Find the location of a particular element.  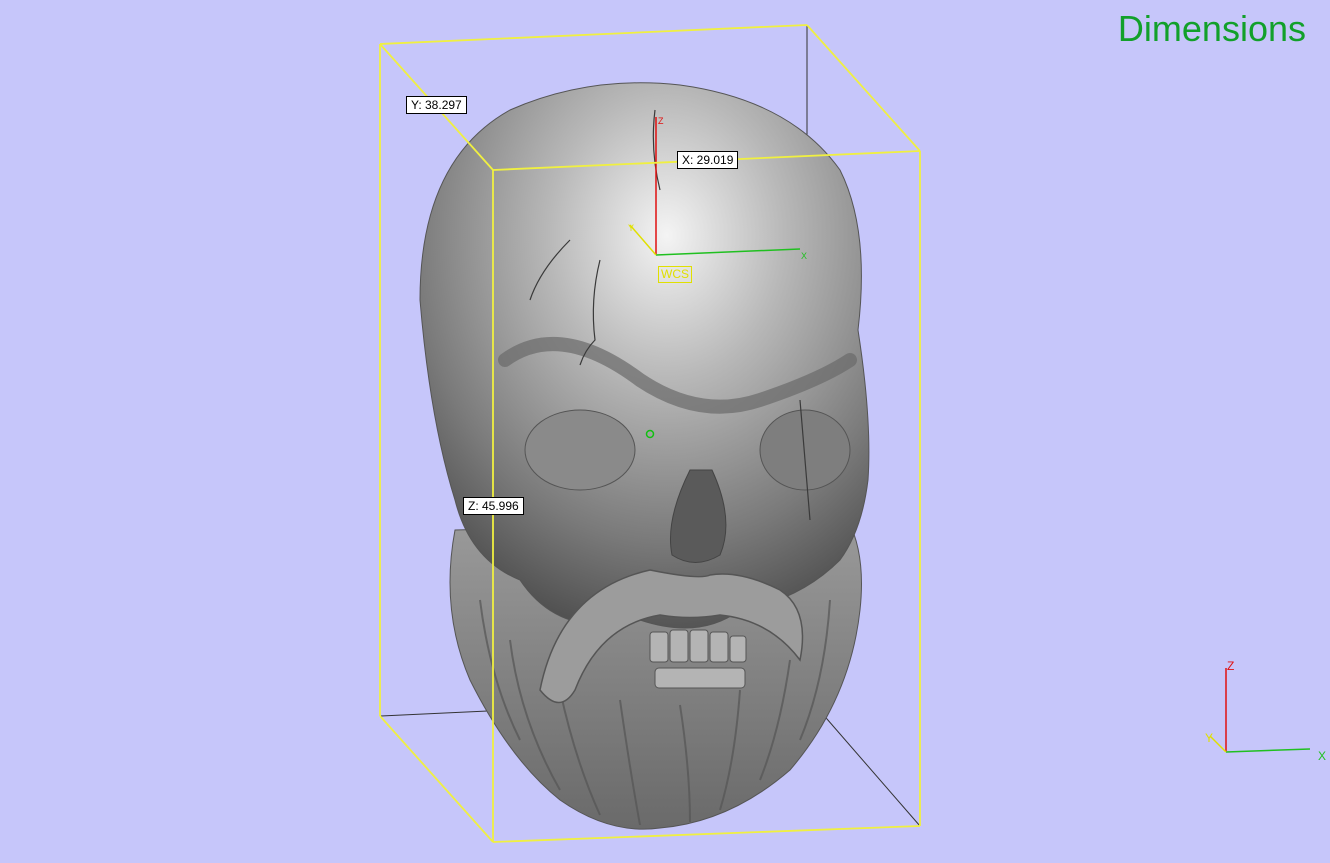

dimension-z-label: Z: 45.996 is located at coordinates (493, 506).